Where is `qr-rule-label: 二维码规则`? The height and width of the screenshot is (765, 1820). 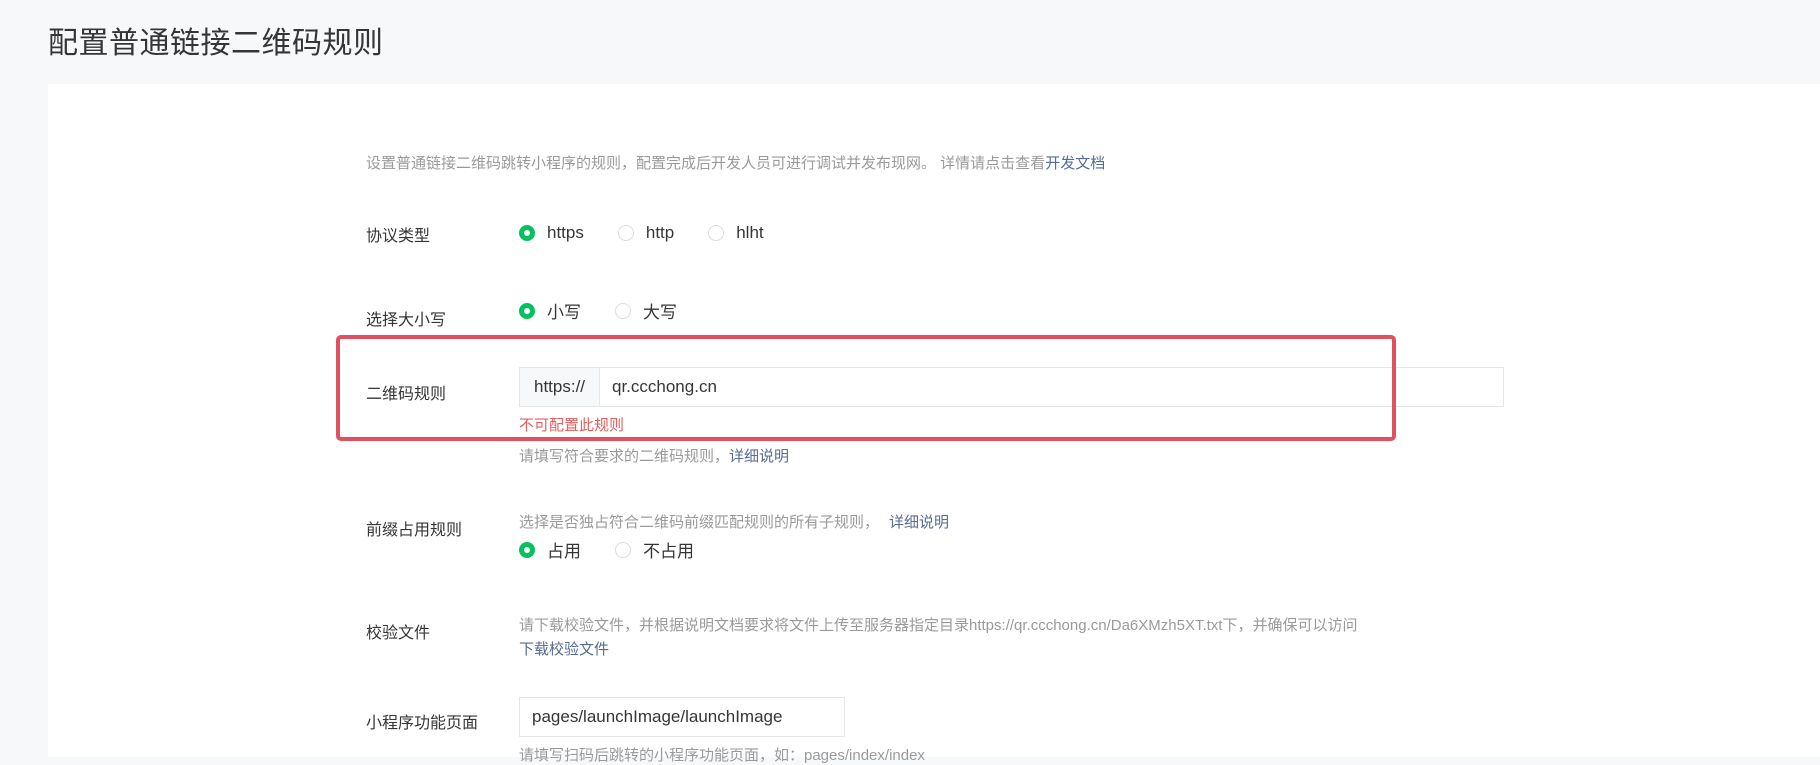 qr-rule-label: 二维码规则 is located at coordinates (406, 394).